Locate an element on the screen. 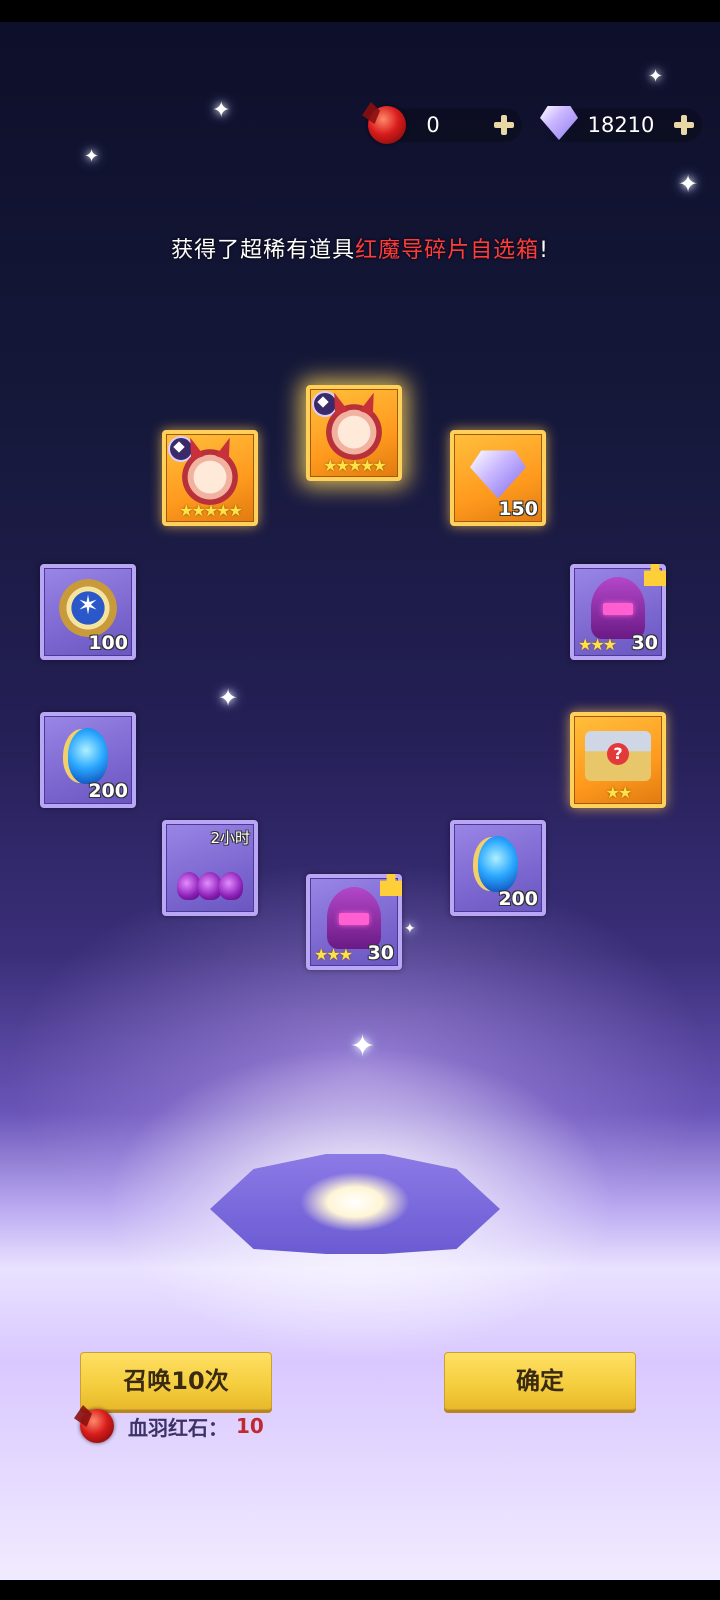 This screenshot has width=720, height=1600. add-ruby-button is located at coordinates (504, 125).